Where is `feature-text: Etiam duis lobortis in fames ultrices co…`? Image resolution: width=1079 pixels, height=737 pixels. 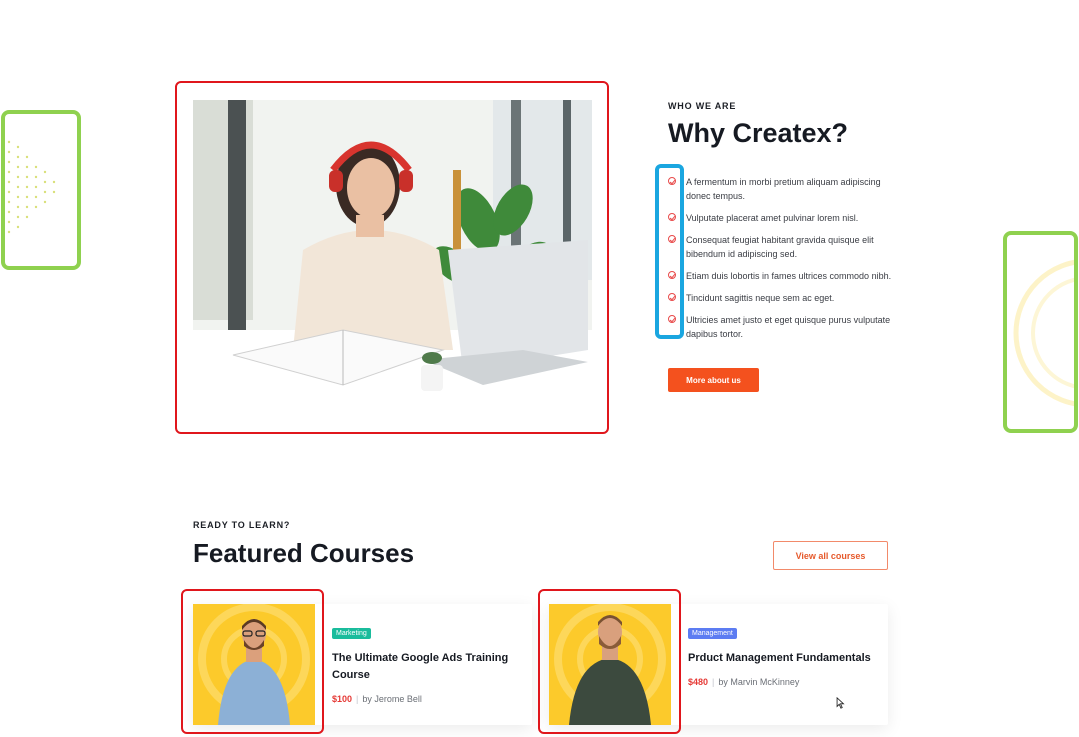 feature-text: Etiam duis lobortis in fames ultrices co… is located at coordinates (789, 276).